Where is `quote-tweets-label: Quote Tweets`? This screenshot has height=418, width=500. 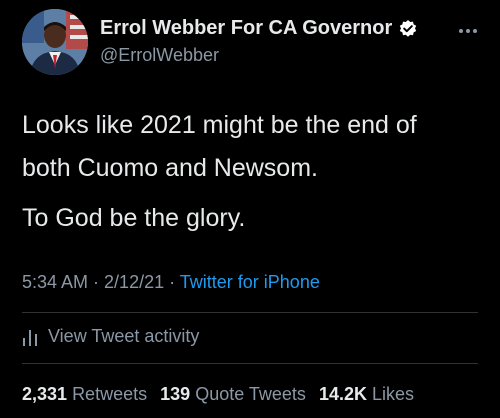
quote-tweets-label: Quote Tweets is located at coordinates (250, 394).